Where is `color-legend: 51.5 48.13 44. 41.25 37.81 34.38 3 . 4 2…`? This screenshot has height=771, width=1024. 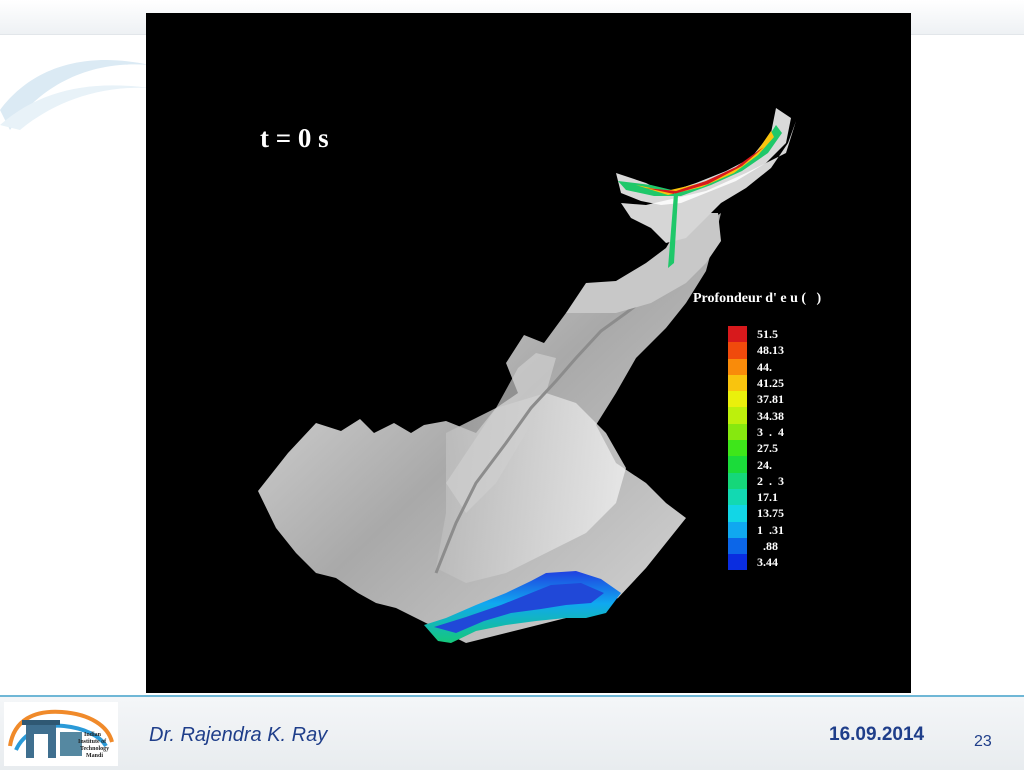
color-legend: 51.5 48.13 44. 41.25 37.81 34.38 3 . 4 2… is located at coordinates (756, 448).